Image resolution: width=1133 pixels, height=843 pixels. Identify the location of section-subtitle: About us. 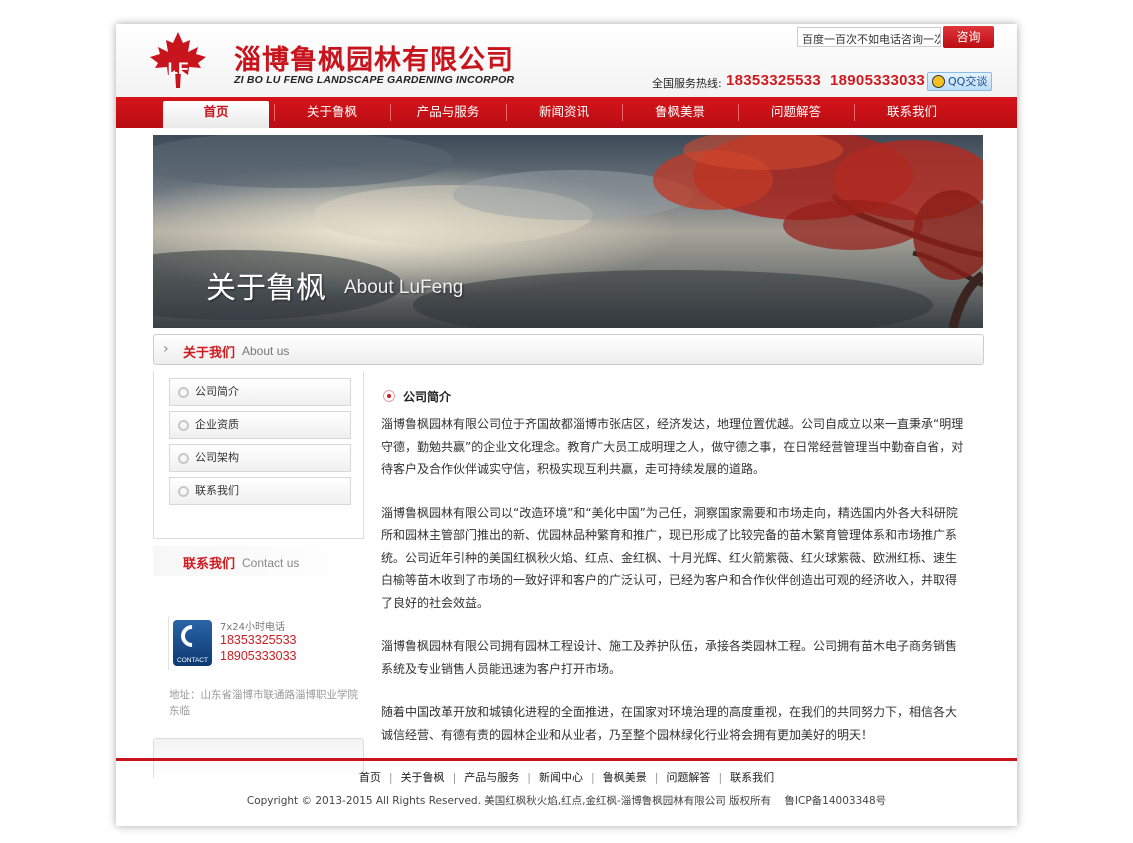
(266, 351).